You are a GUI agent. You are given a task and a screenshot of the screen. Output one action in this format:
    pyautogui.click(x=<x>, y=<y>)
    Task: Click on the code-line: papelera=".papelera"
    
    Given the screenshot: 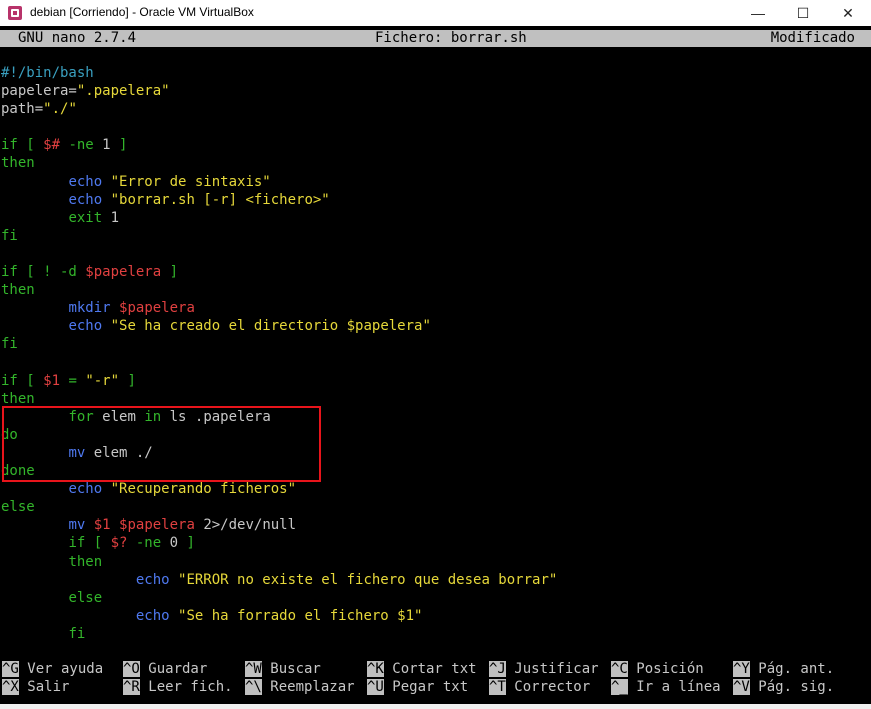 What is the action you would take?
    pyautogui.click(x=279, y=91)
    